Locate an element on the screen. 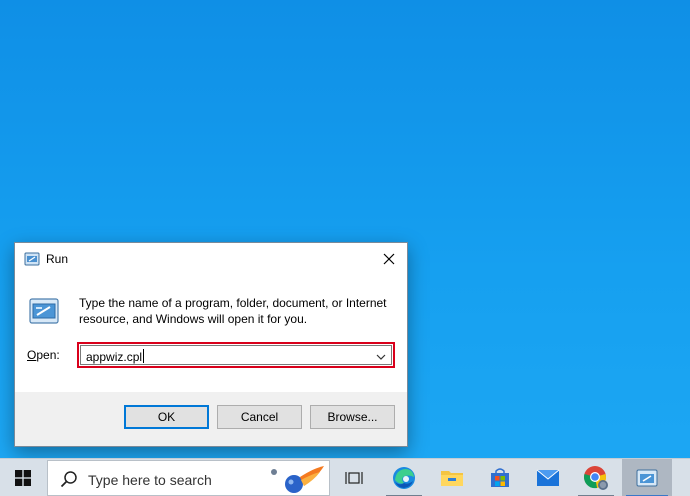 The height and width of the screenshot is (496, 690). close-button is located at coordinates (389, 259).